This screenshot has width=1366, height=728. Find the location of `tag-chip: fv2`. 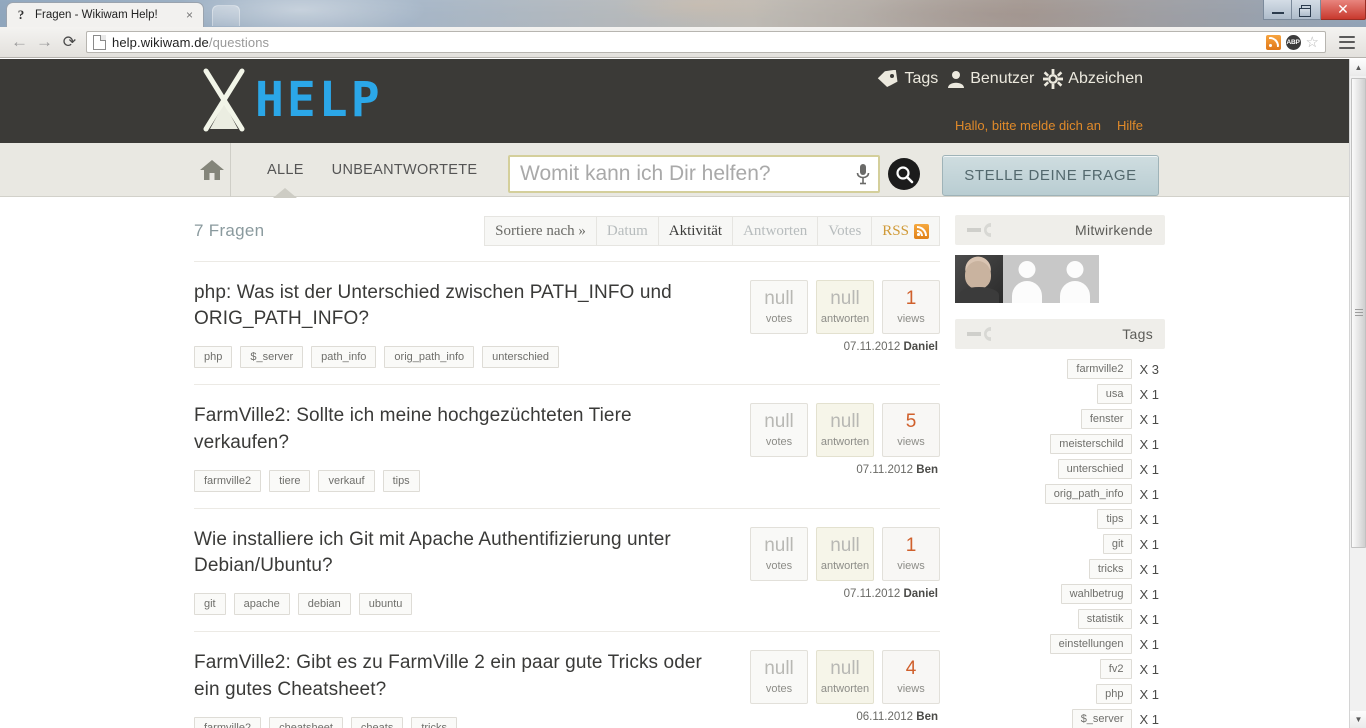

tag-chip: fv2 is located at coordinates (1116, 669).